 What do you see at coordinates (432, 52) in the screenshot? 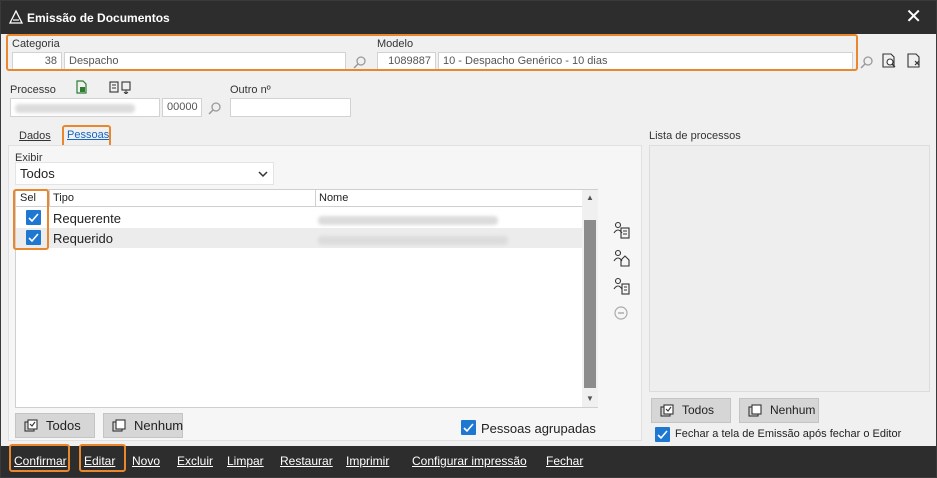
I see `header-highlight` at bounding box center [432, 52].